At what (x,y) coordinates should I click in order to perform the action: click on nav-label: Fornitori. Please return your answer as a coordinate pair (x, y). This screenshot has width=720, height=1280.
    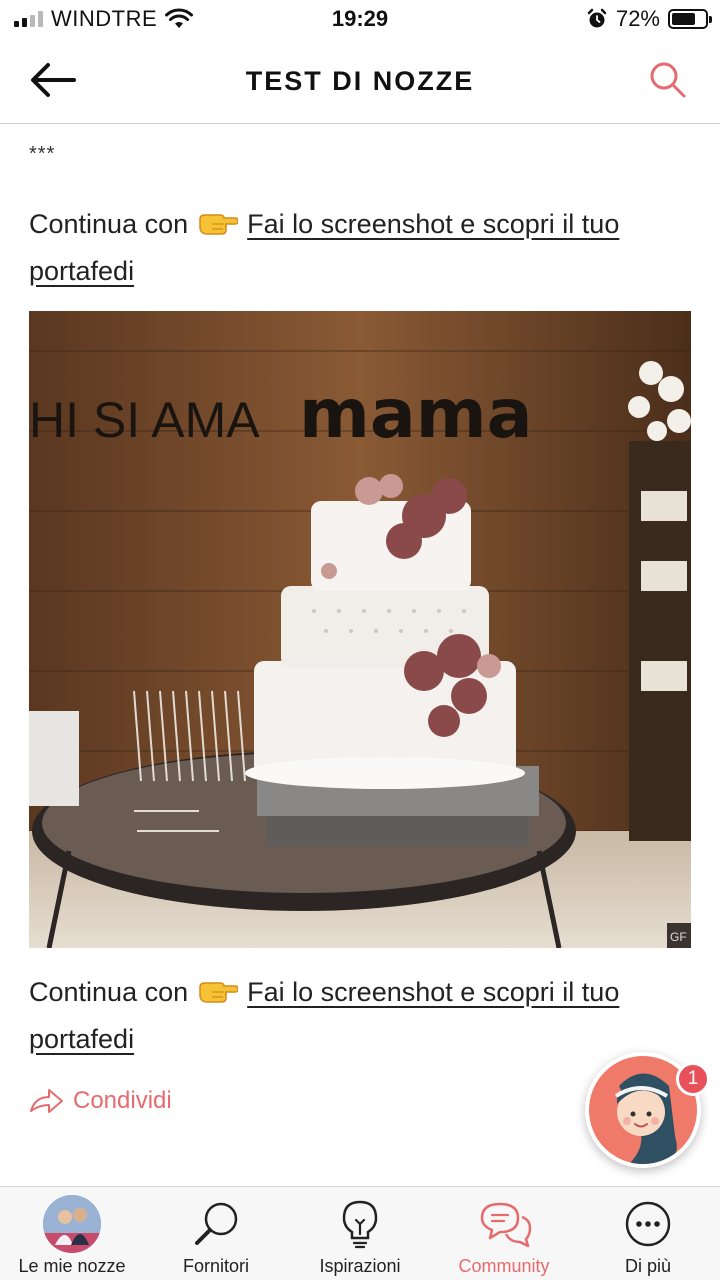
    Looking at the image, I should click on (215, 1266).